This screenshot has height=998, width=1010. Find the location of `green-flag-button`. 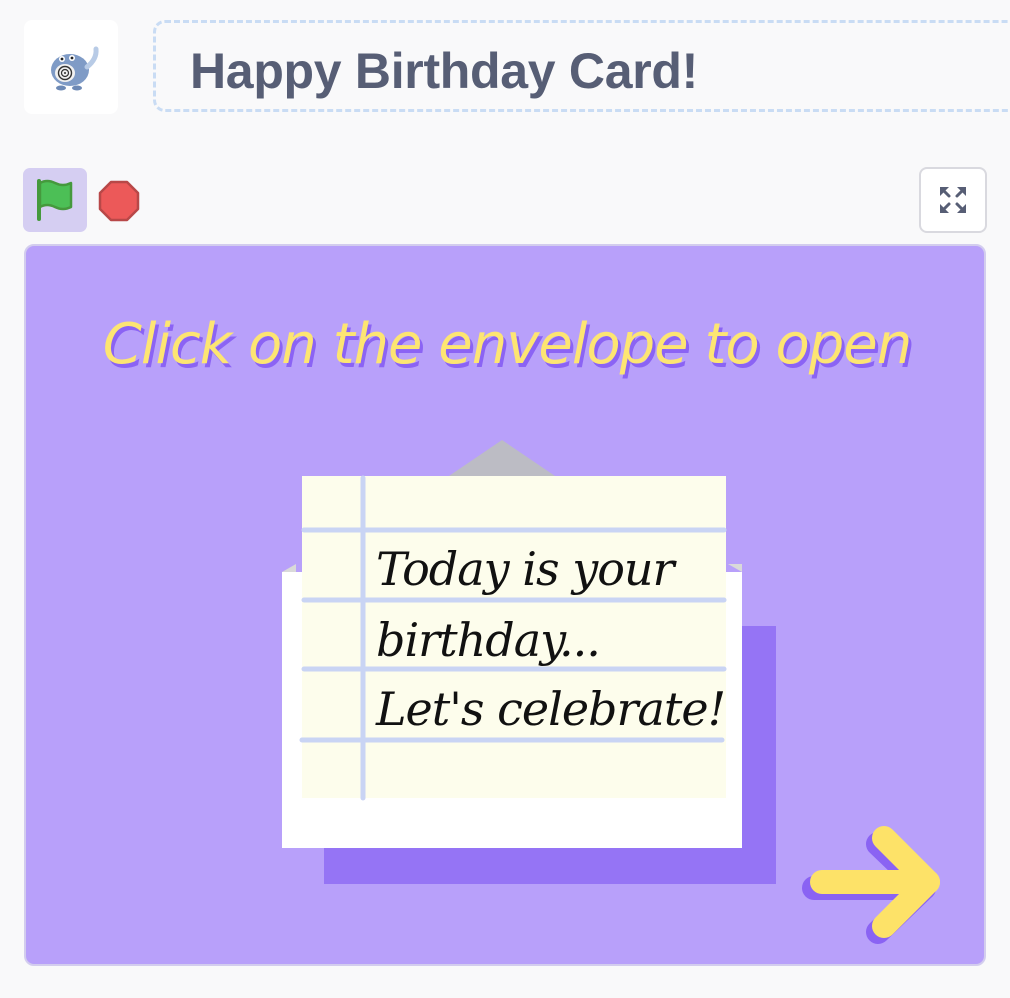

green-flag-button is located at coordinates (55, 200).